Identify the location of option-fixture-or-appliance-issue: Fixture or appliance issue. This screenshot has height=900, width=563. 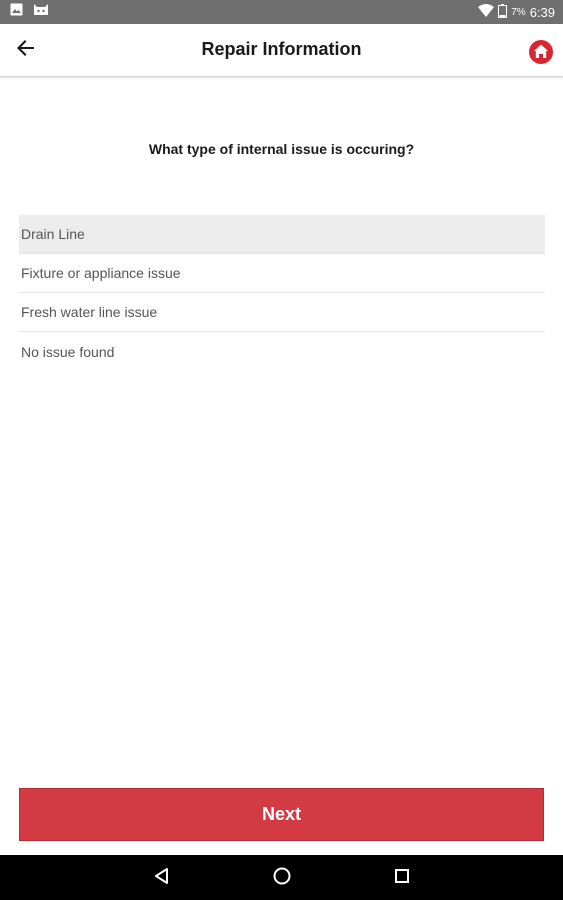
(282, 273).